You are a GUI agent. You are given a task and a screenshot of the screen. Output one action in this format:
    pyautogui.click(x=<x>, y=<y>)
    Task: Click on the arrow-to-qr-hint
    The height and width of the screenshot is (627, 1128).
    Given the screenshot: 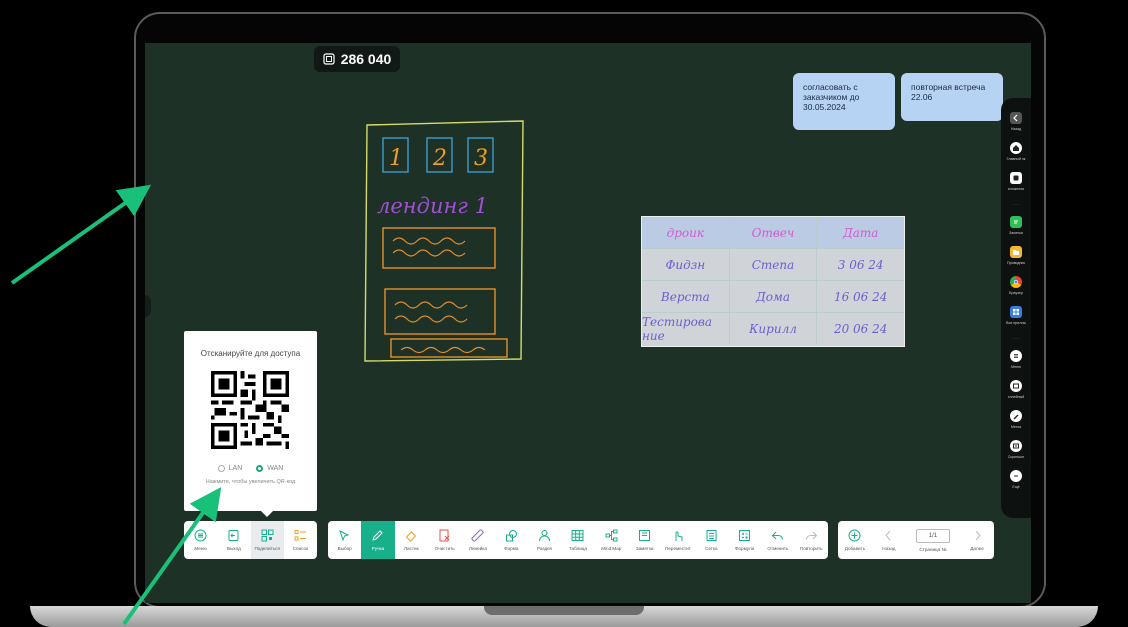 What is the action you would take?
    pyautogui.click(x=172, y=556)
    